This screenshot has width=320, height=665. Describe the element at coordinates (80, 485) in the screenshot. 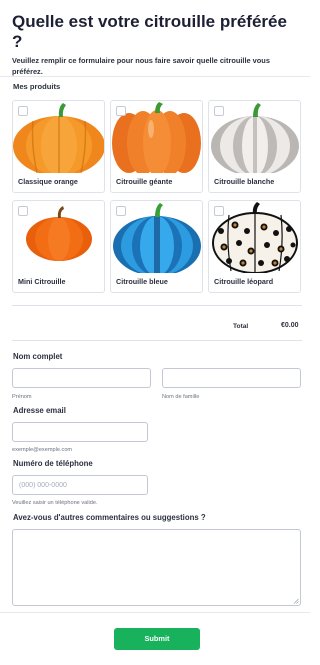

I see `phone-input` at that location.